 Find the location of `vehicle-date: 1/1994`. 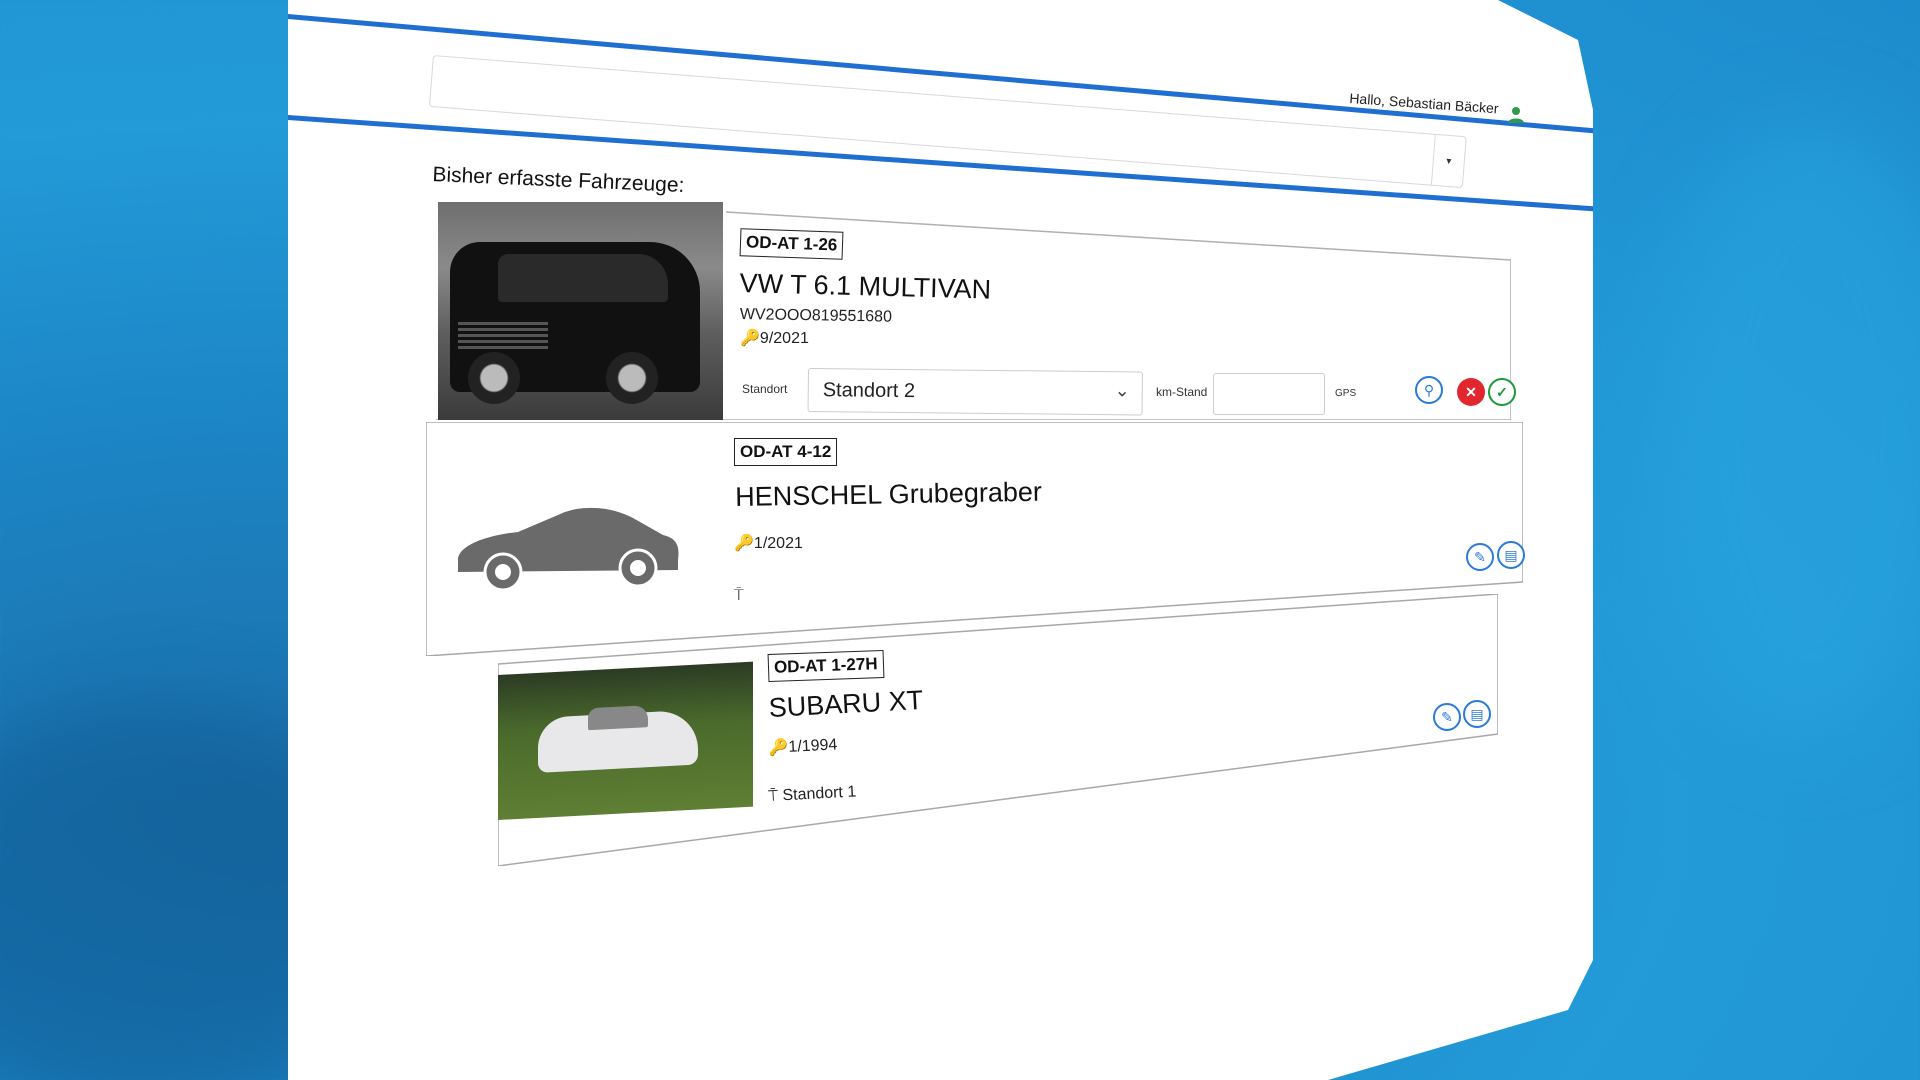

vehicle-date: 1/1994 is located at coordinates (812, 746).